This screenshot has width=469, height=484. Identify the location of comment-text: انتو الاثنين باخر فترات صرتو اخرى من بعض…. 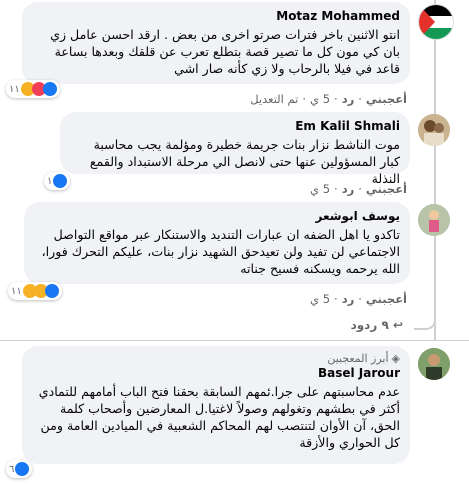
(225, 51).